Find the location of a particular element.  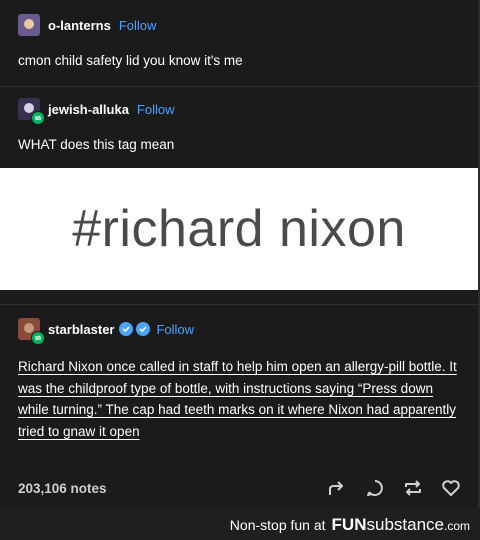

post-header-o-lanterns: o-lanterns Follow is located at coordinates (87, 25).